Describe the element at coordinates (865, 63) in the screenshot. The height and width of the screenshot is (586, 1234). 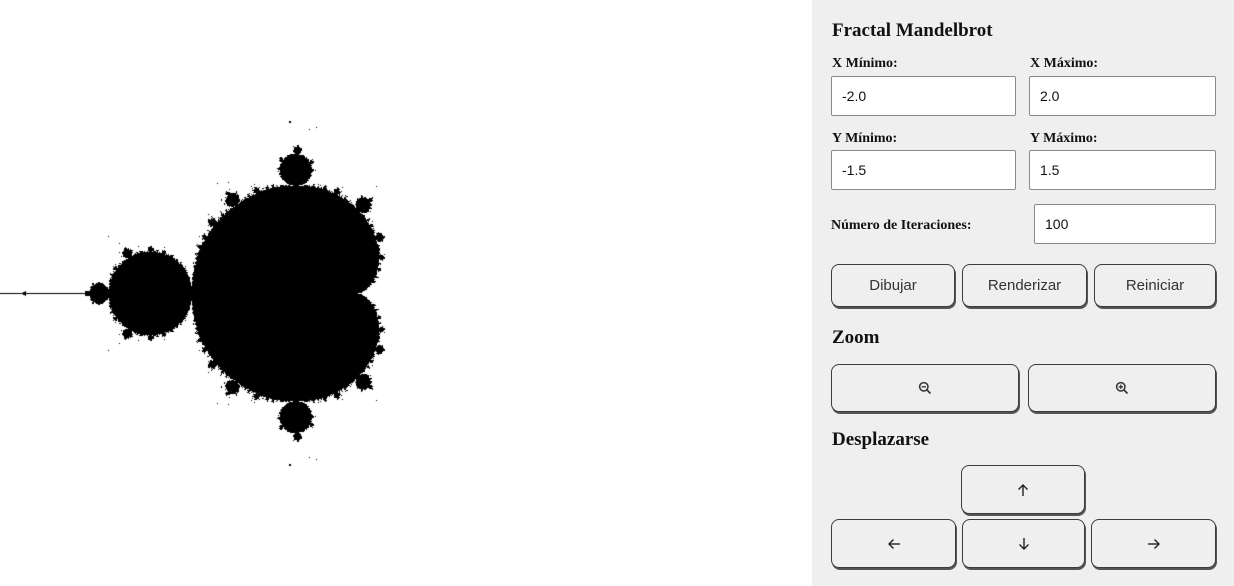
I see `x-min-label: X Mínimo:` at that location.